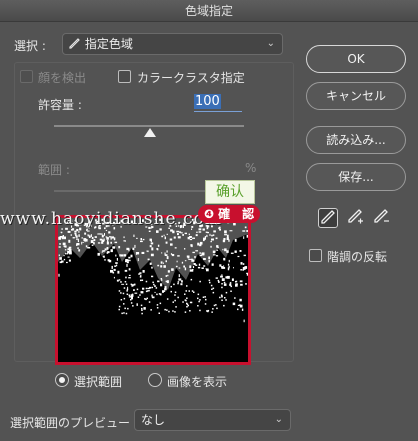  I want to click on eyedropper-plus-icon, so click(356, 218).